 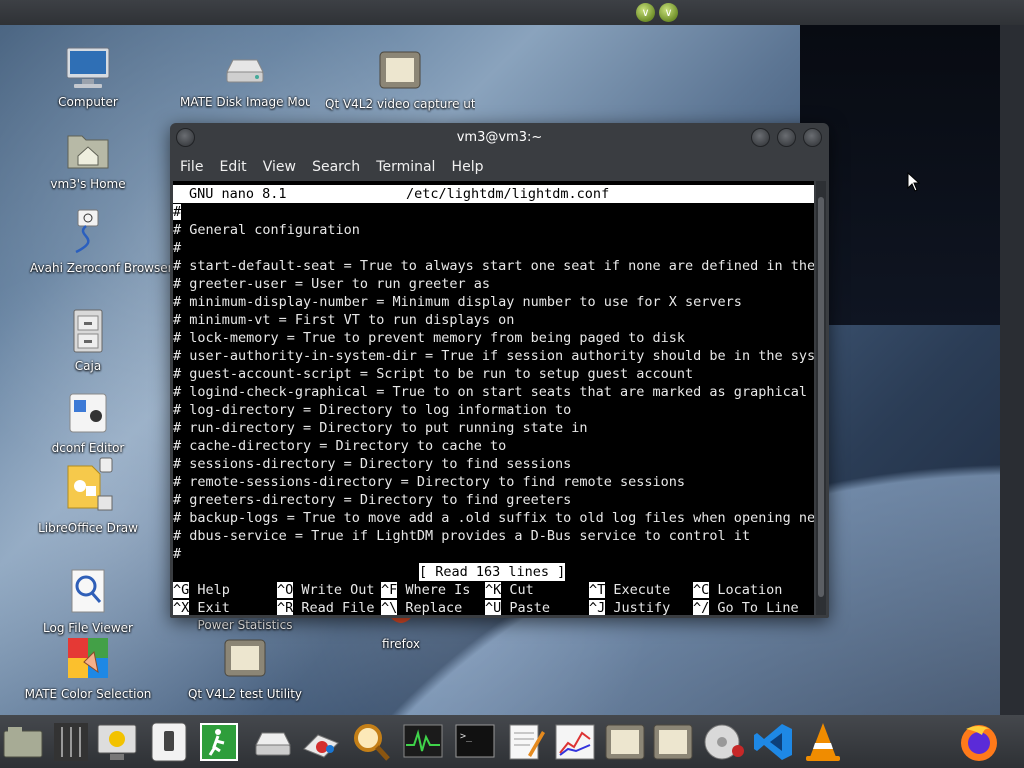 I want to click on text-editor-icon, so click(x=525, y=742).